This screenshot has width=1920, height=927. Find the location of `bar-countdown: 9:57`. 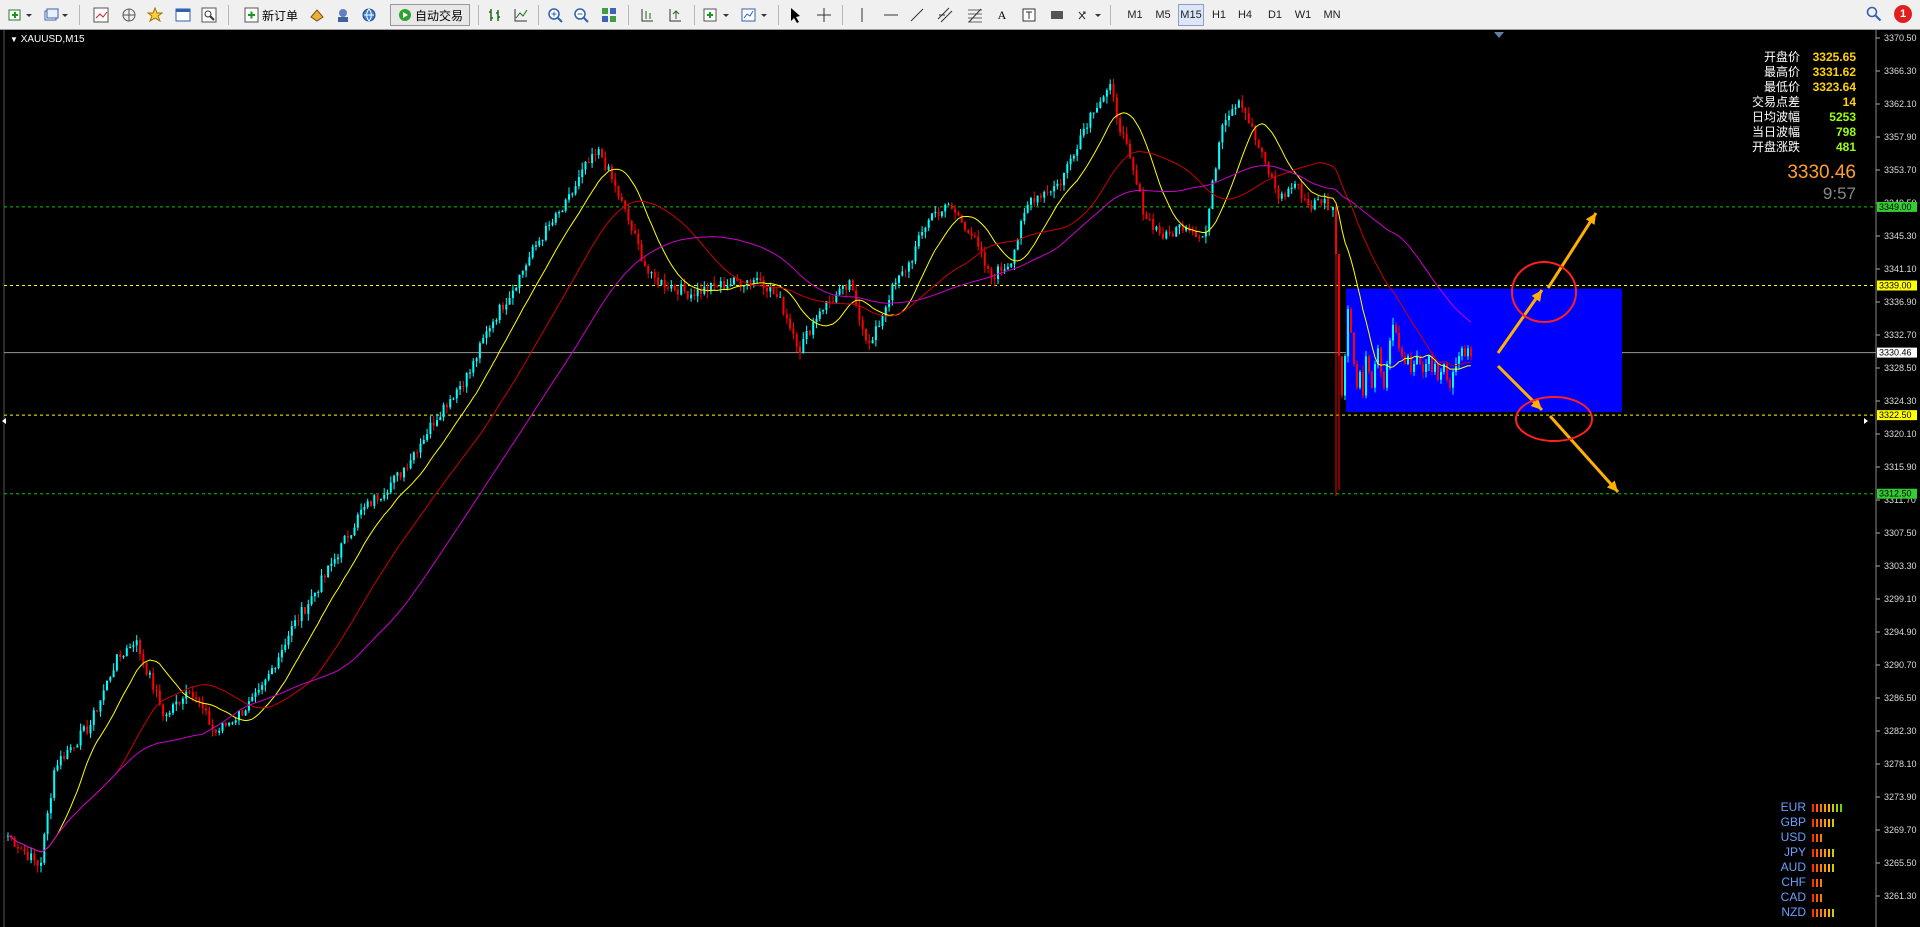

bar-countdown: 9:57 is located at coordinates (1839, 193).